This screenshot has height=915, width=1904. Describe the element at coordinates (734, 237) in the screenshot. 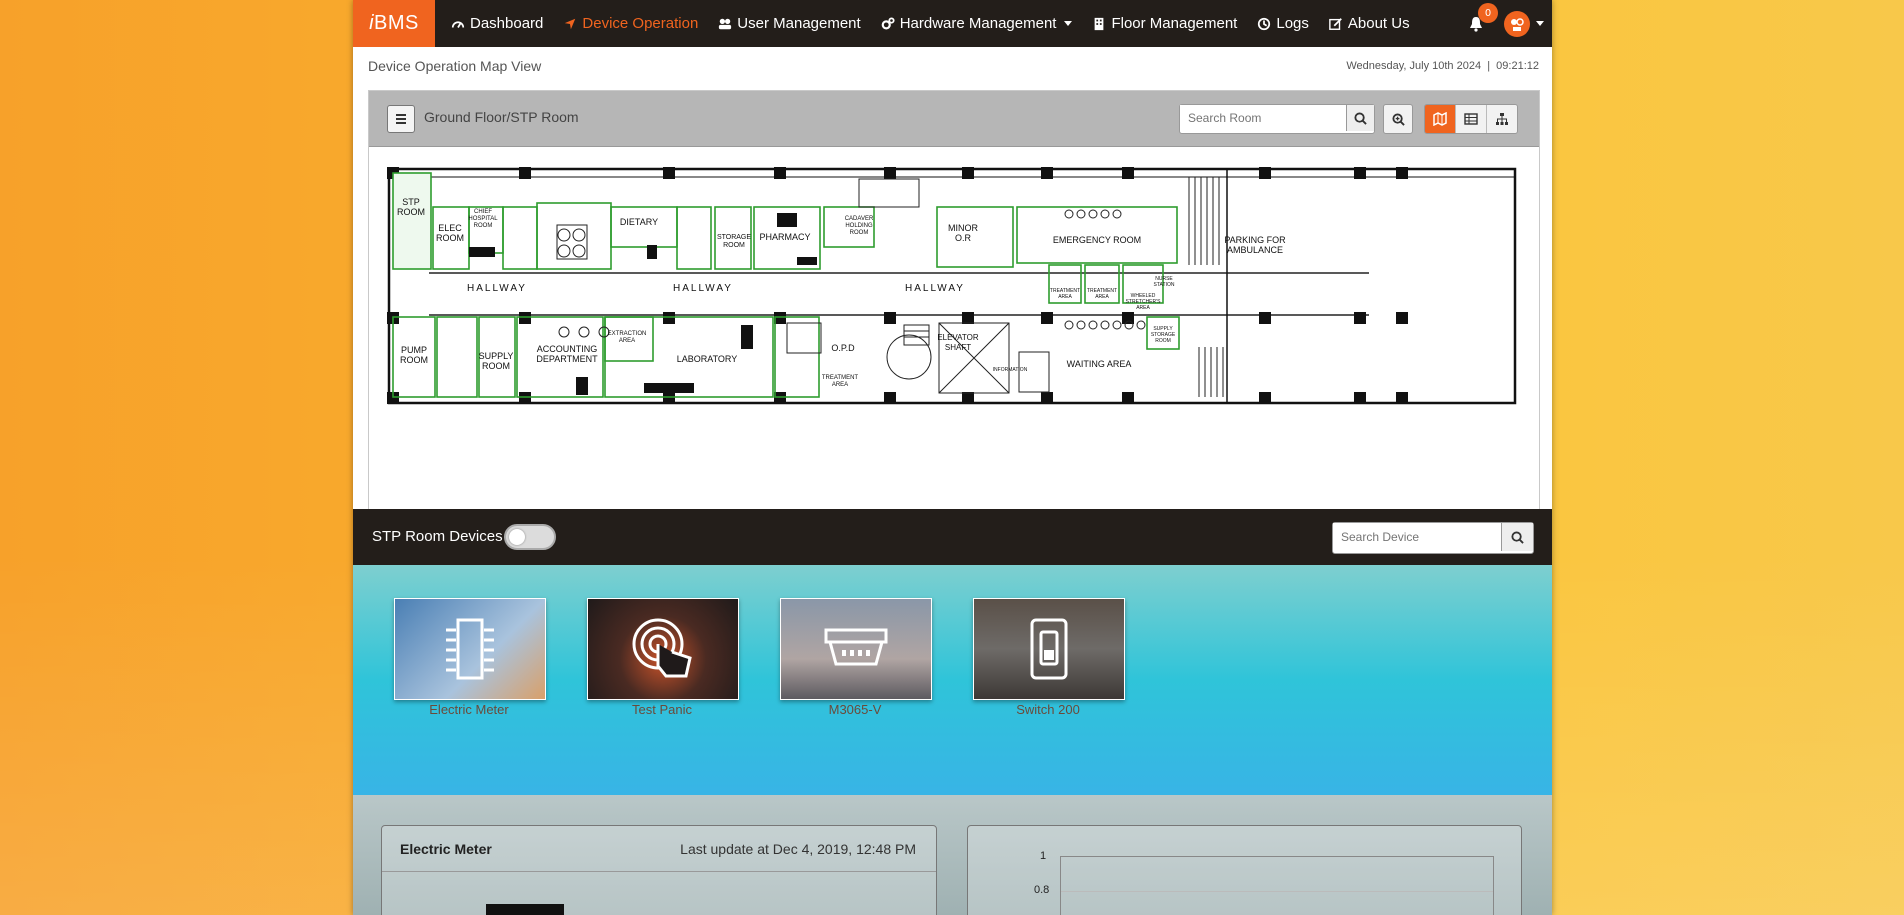

I see `room-storage-l1: STORAGE` at that location.